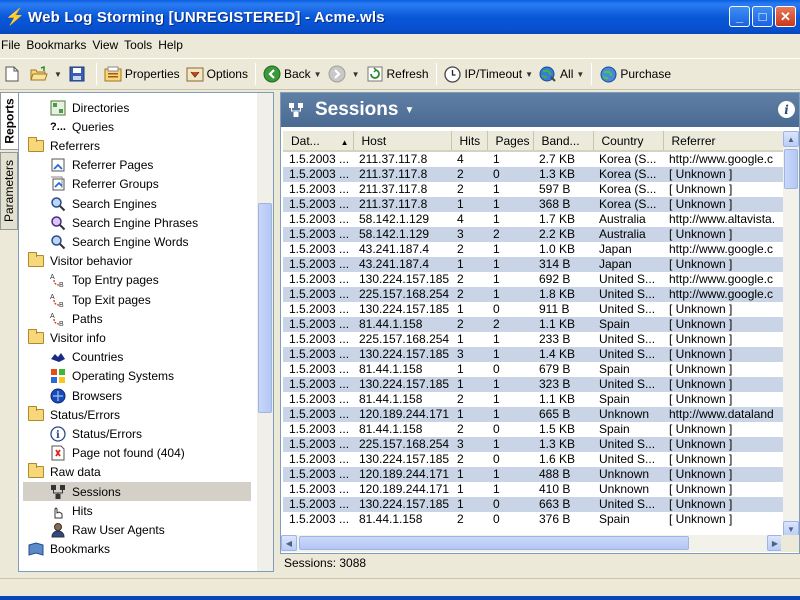  I want to click on menu-file: File, so click(13, 45).